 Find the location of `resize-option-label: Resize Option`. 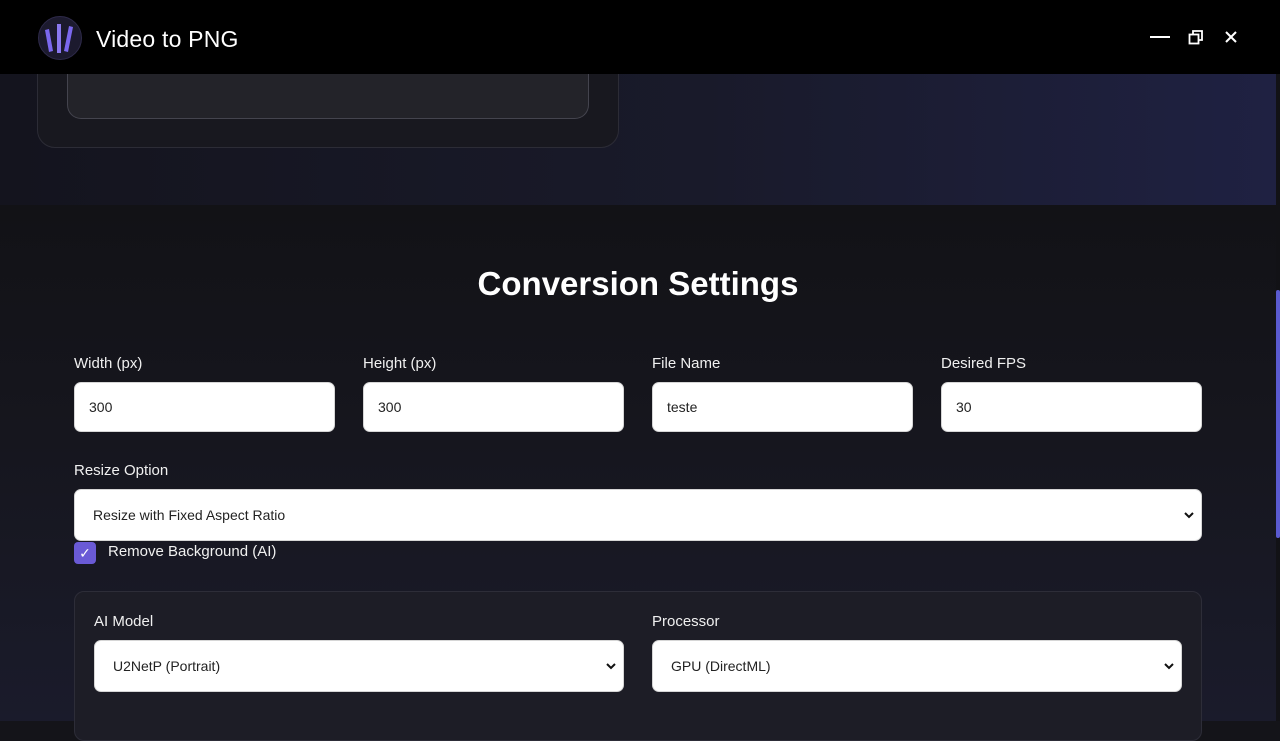

resize-option-label: Resize Option is located at coordinates (121, 470).